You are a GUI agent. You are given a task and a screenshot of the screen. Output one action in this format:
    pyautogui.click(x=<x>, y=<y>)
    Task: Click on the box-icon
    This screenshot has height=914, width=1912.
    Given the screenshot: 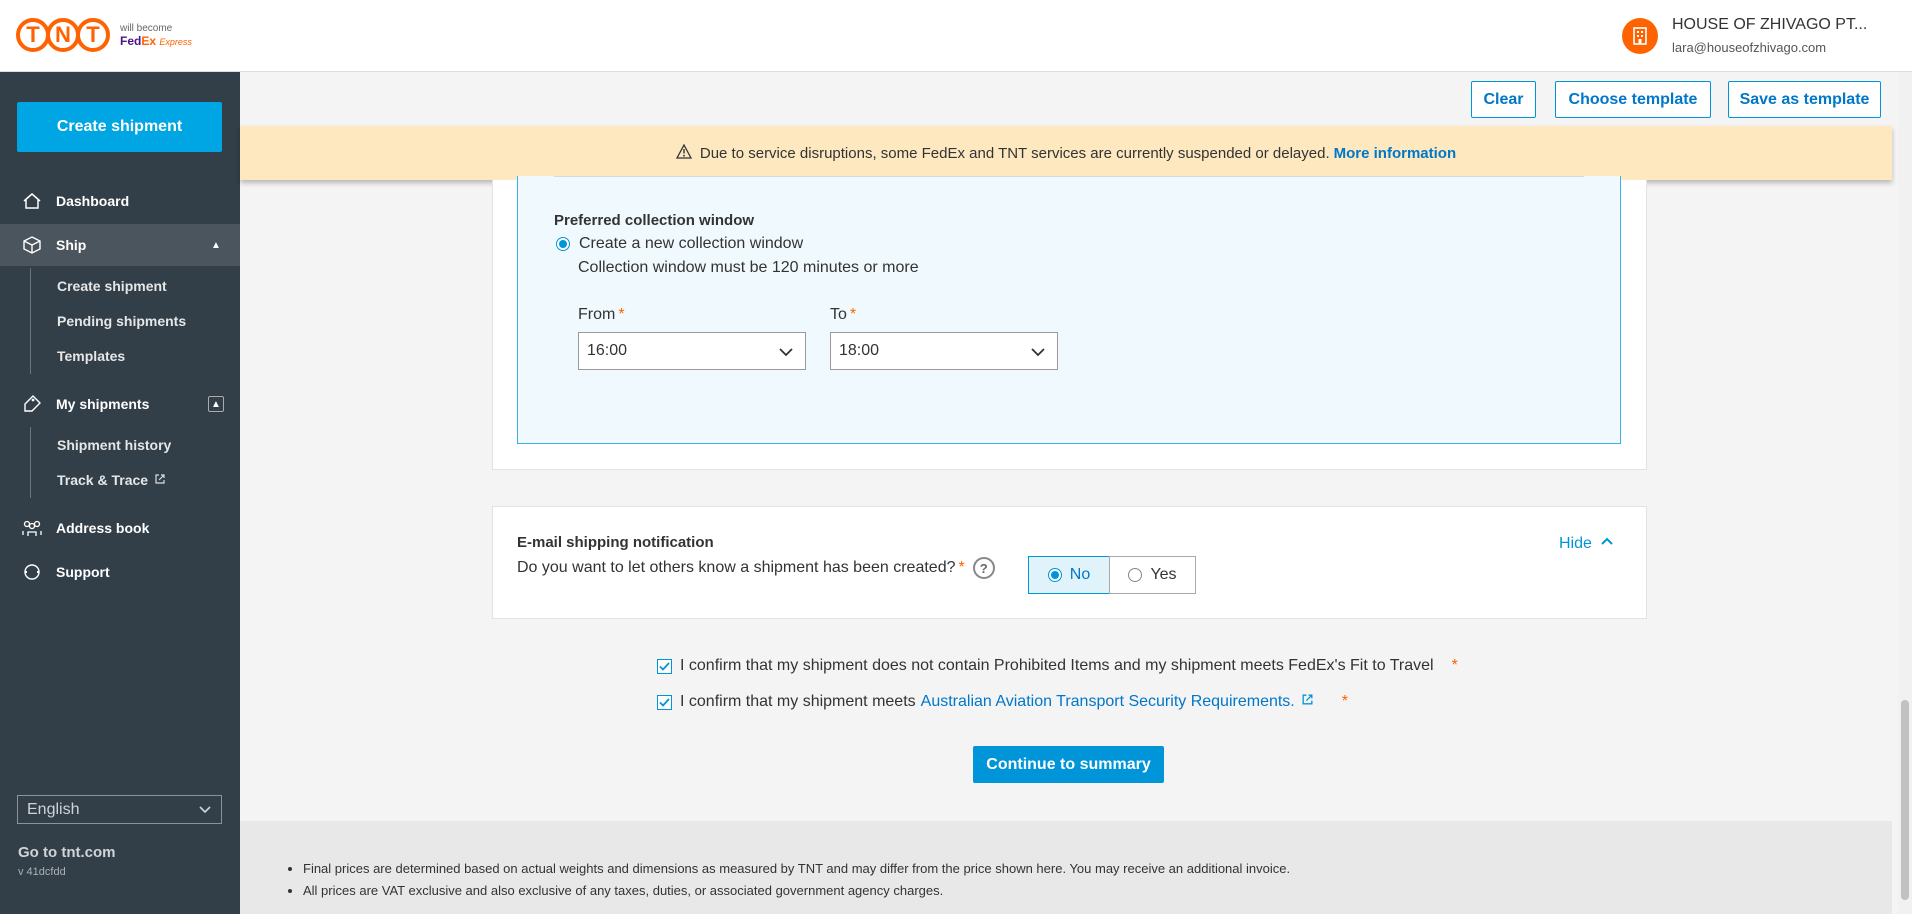 What is the action you would take?
    pyautogui.click(x=32, y=245)
    